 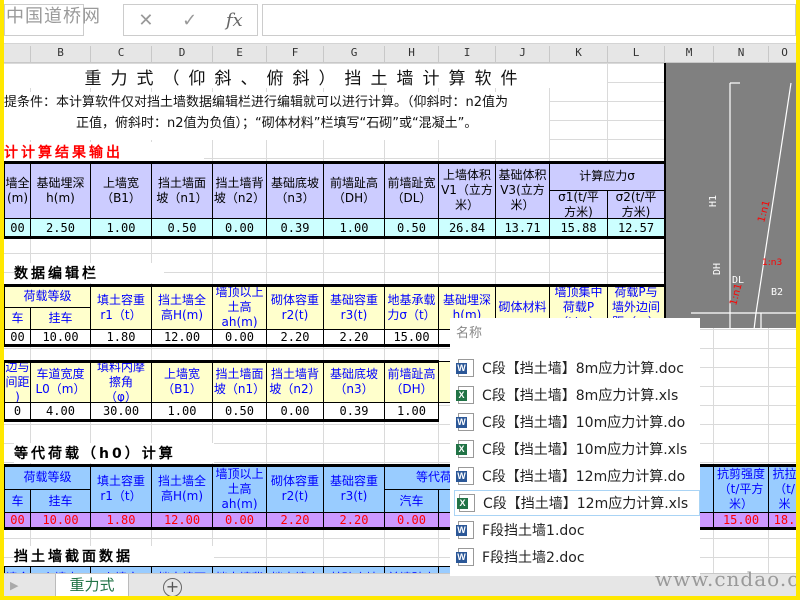 I want to click on column-header-B: B, so click(x=60, y=54).